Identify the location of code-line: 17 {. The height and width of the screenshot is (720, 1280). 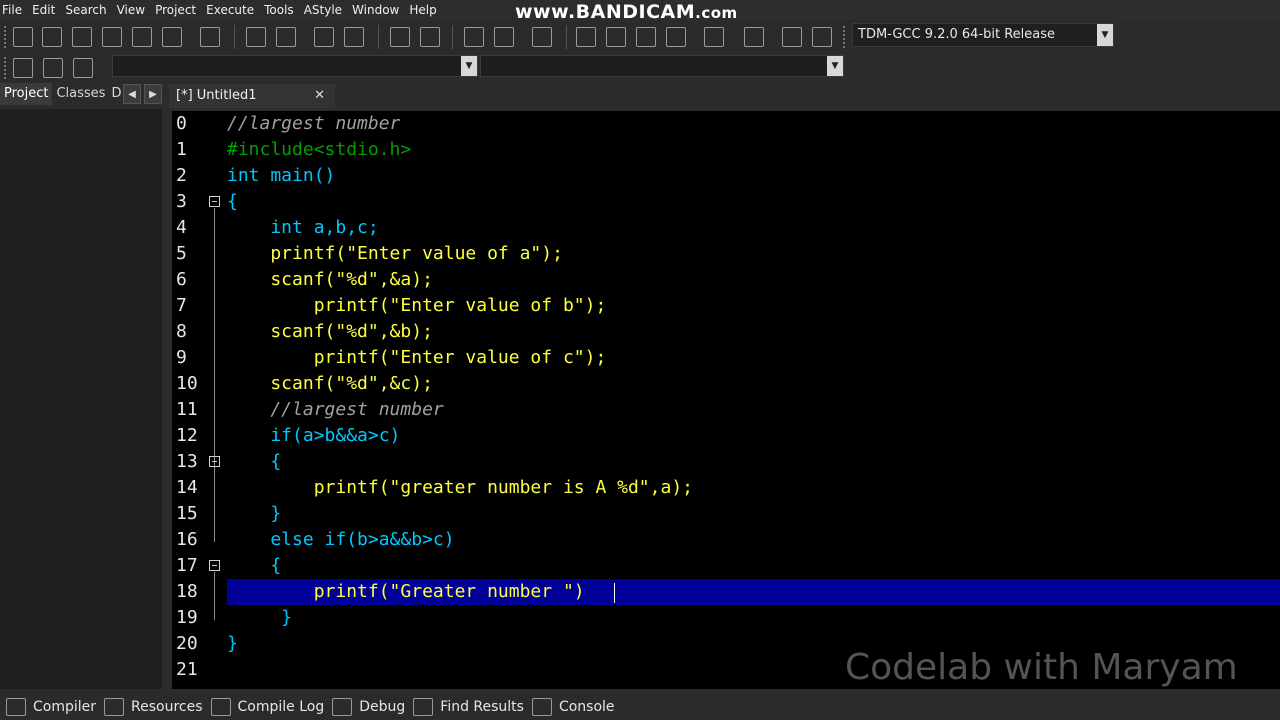
(726, 566).